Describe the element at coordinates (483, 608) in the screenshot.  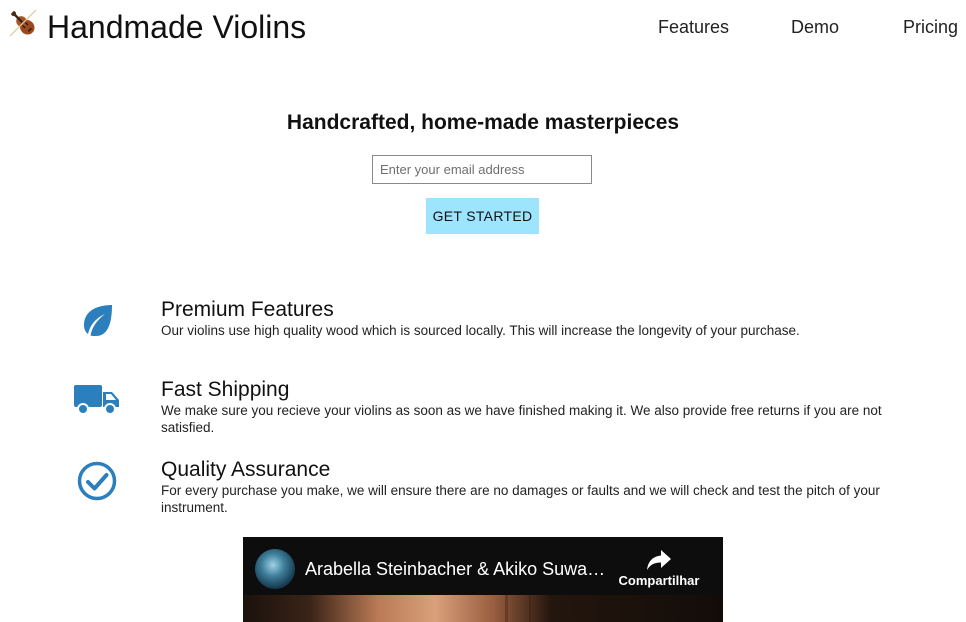
I see `video-thumbnail` at that location.